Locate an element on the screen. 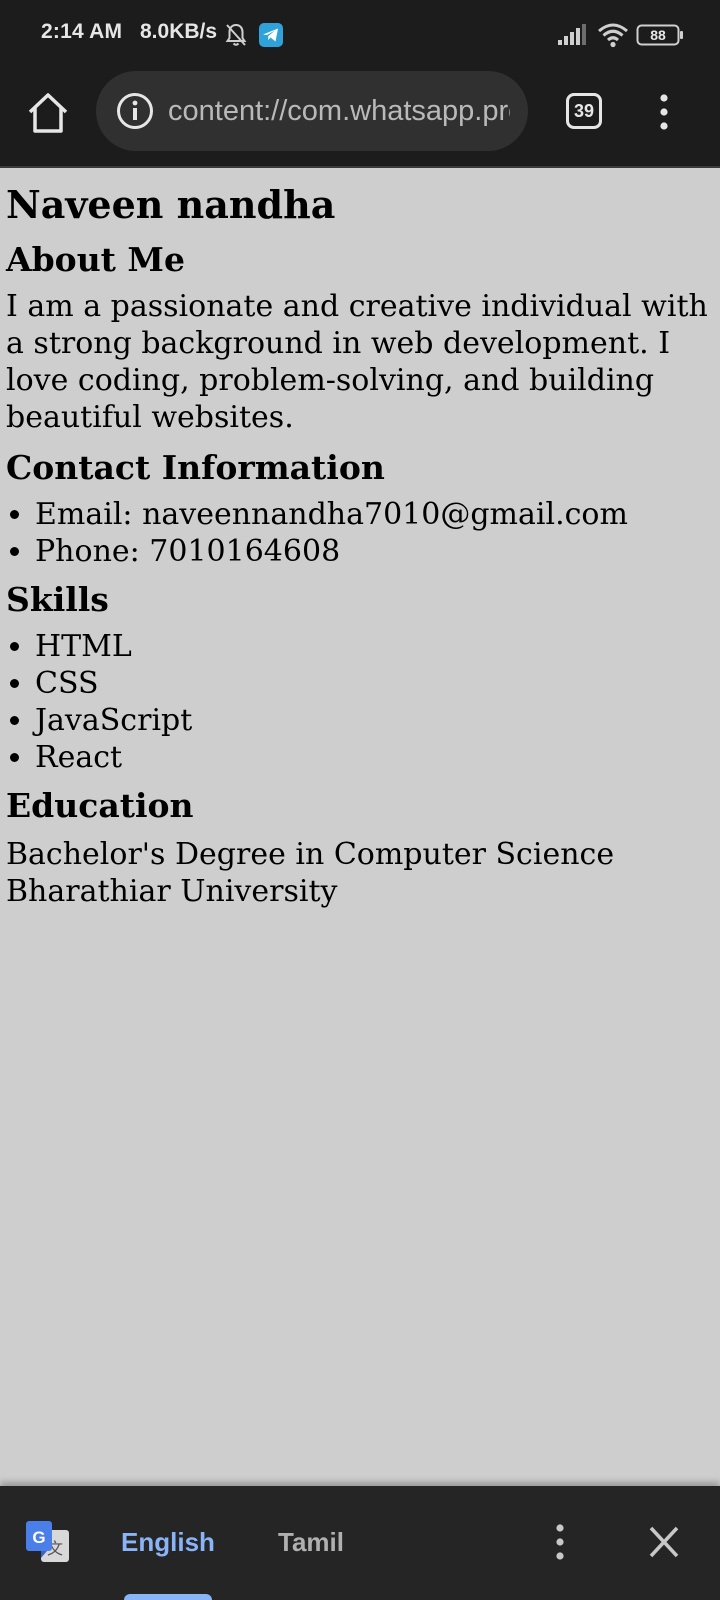  home-icon is located at coordinates (48, 113).